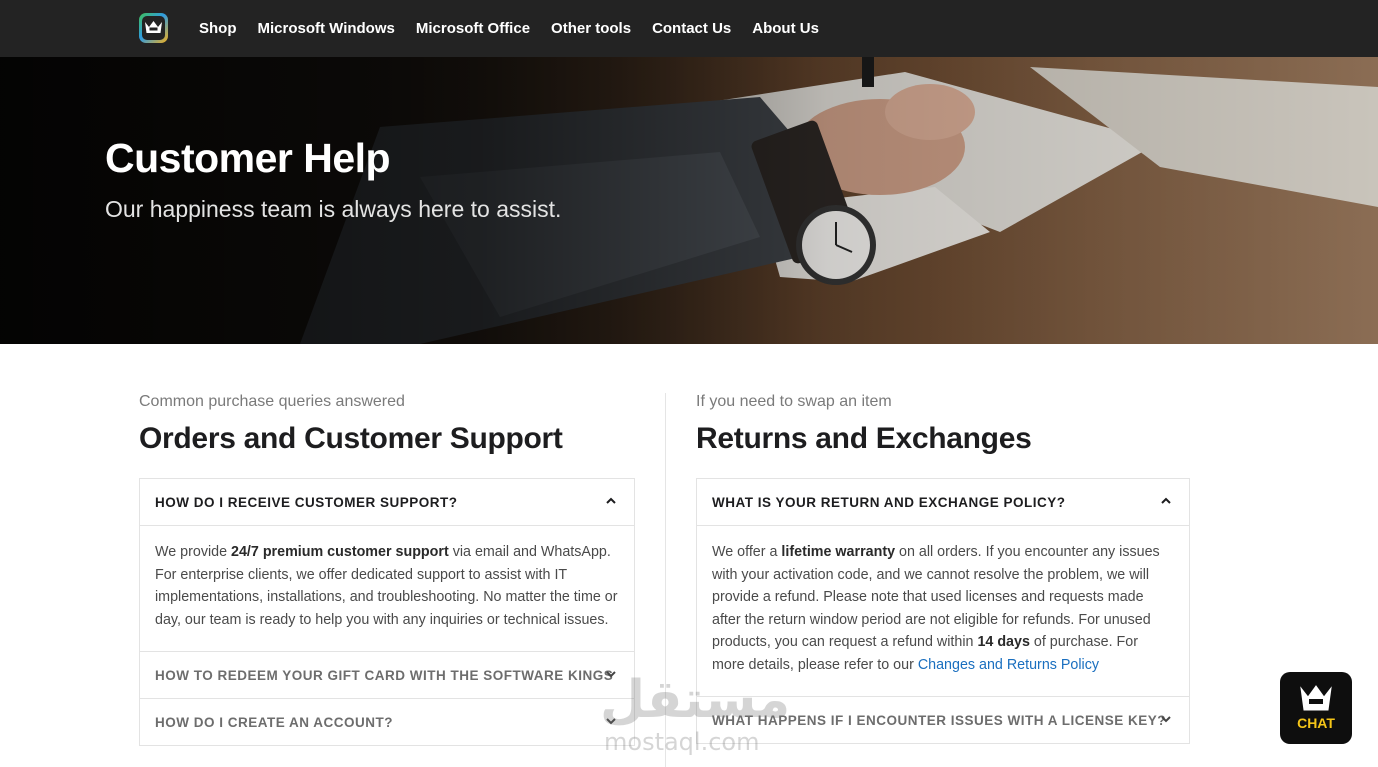 This screenshot has height=767, width=1378. I want to click on nav-link-other-tools: Other tools, so click(591, 28).